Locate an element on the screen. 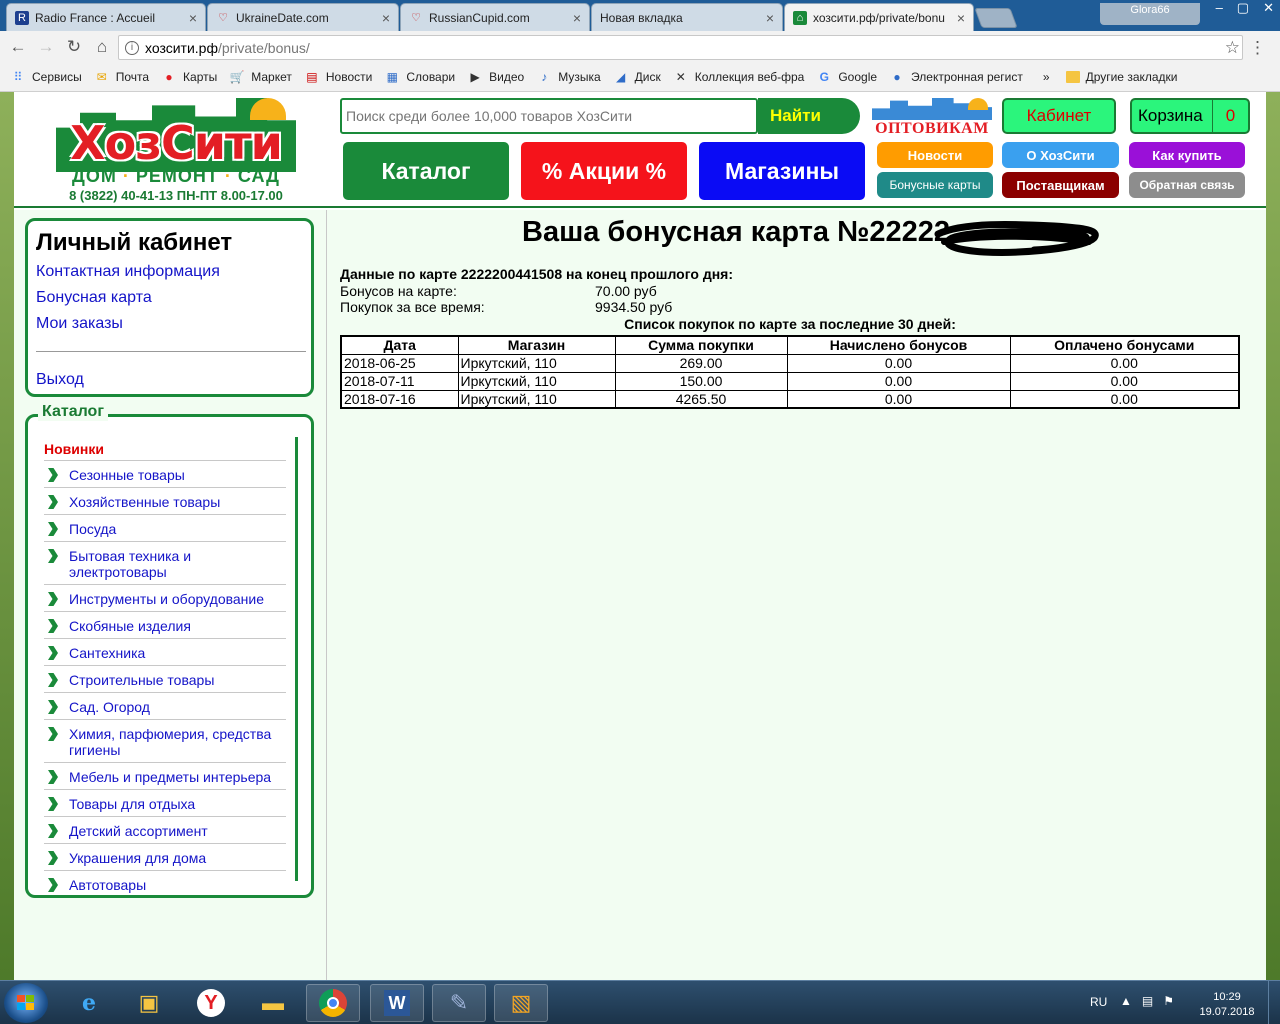 The width and height of the screenshot is (1280, 1024). catalog-item-leisure: Товары для отдыха is located at coordinates (165, 802).